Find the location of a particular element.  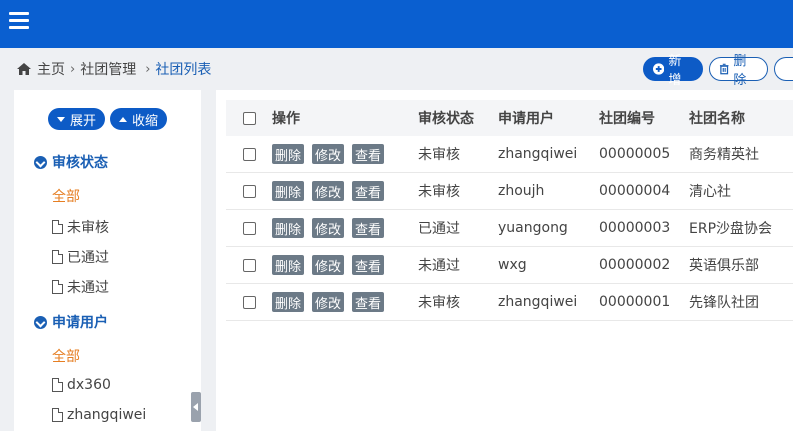

header-ops: 操作 is located at coordinates (286, 119).